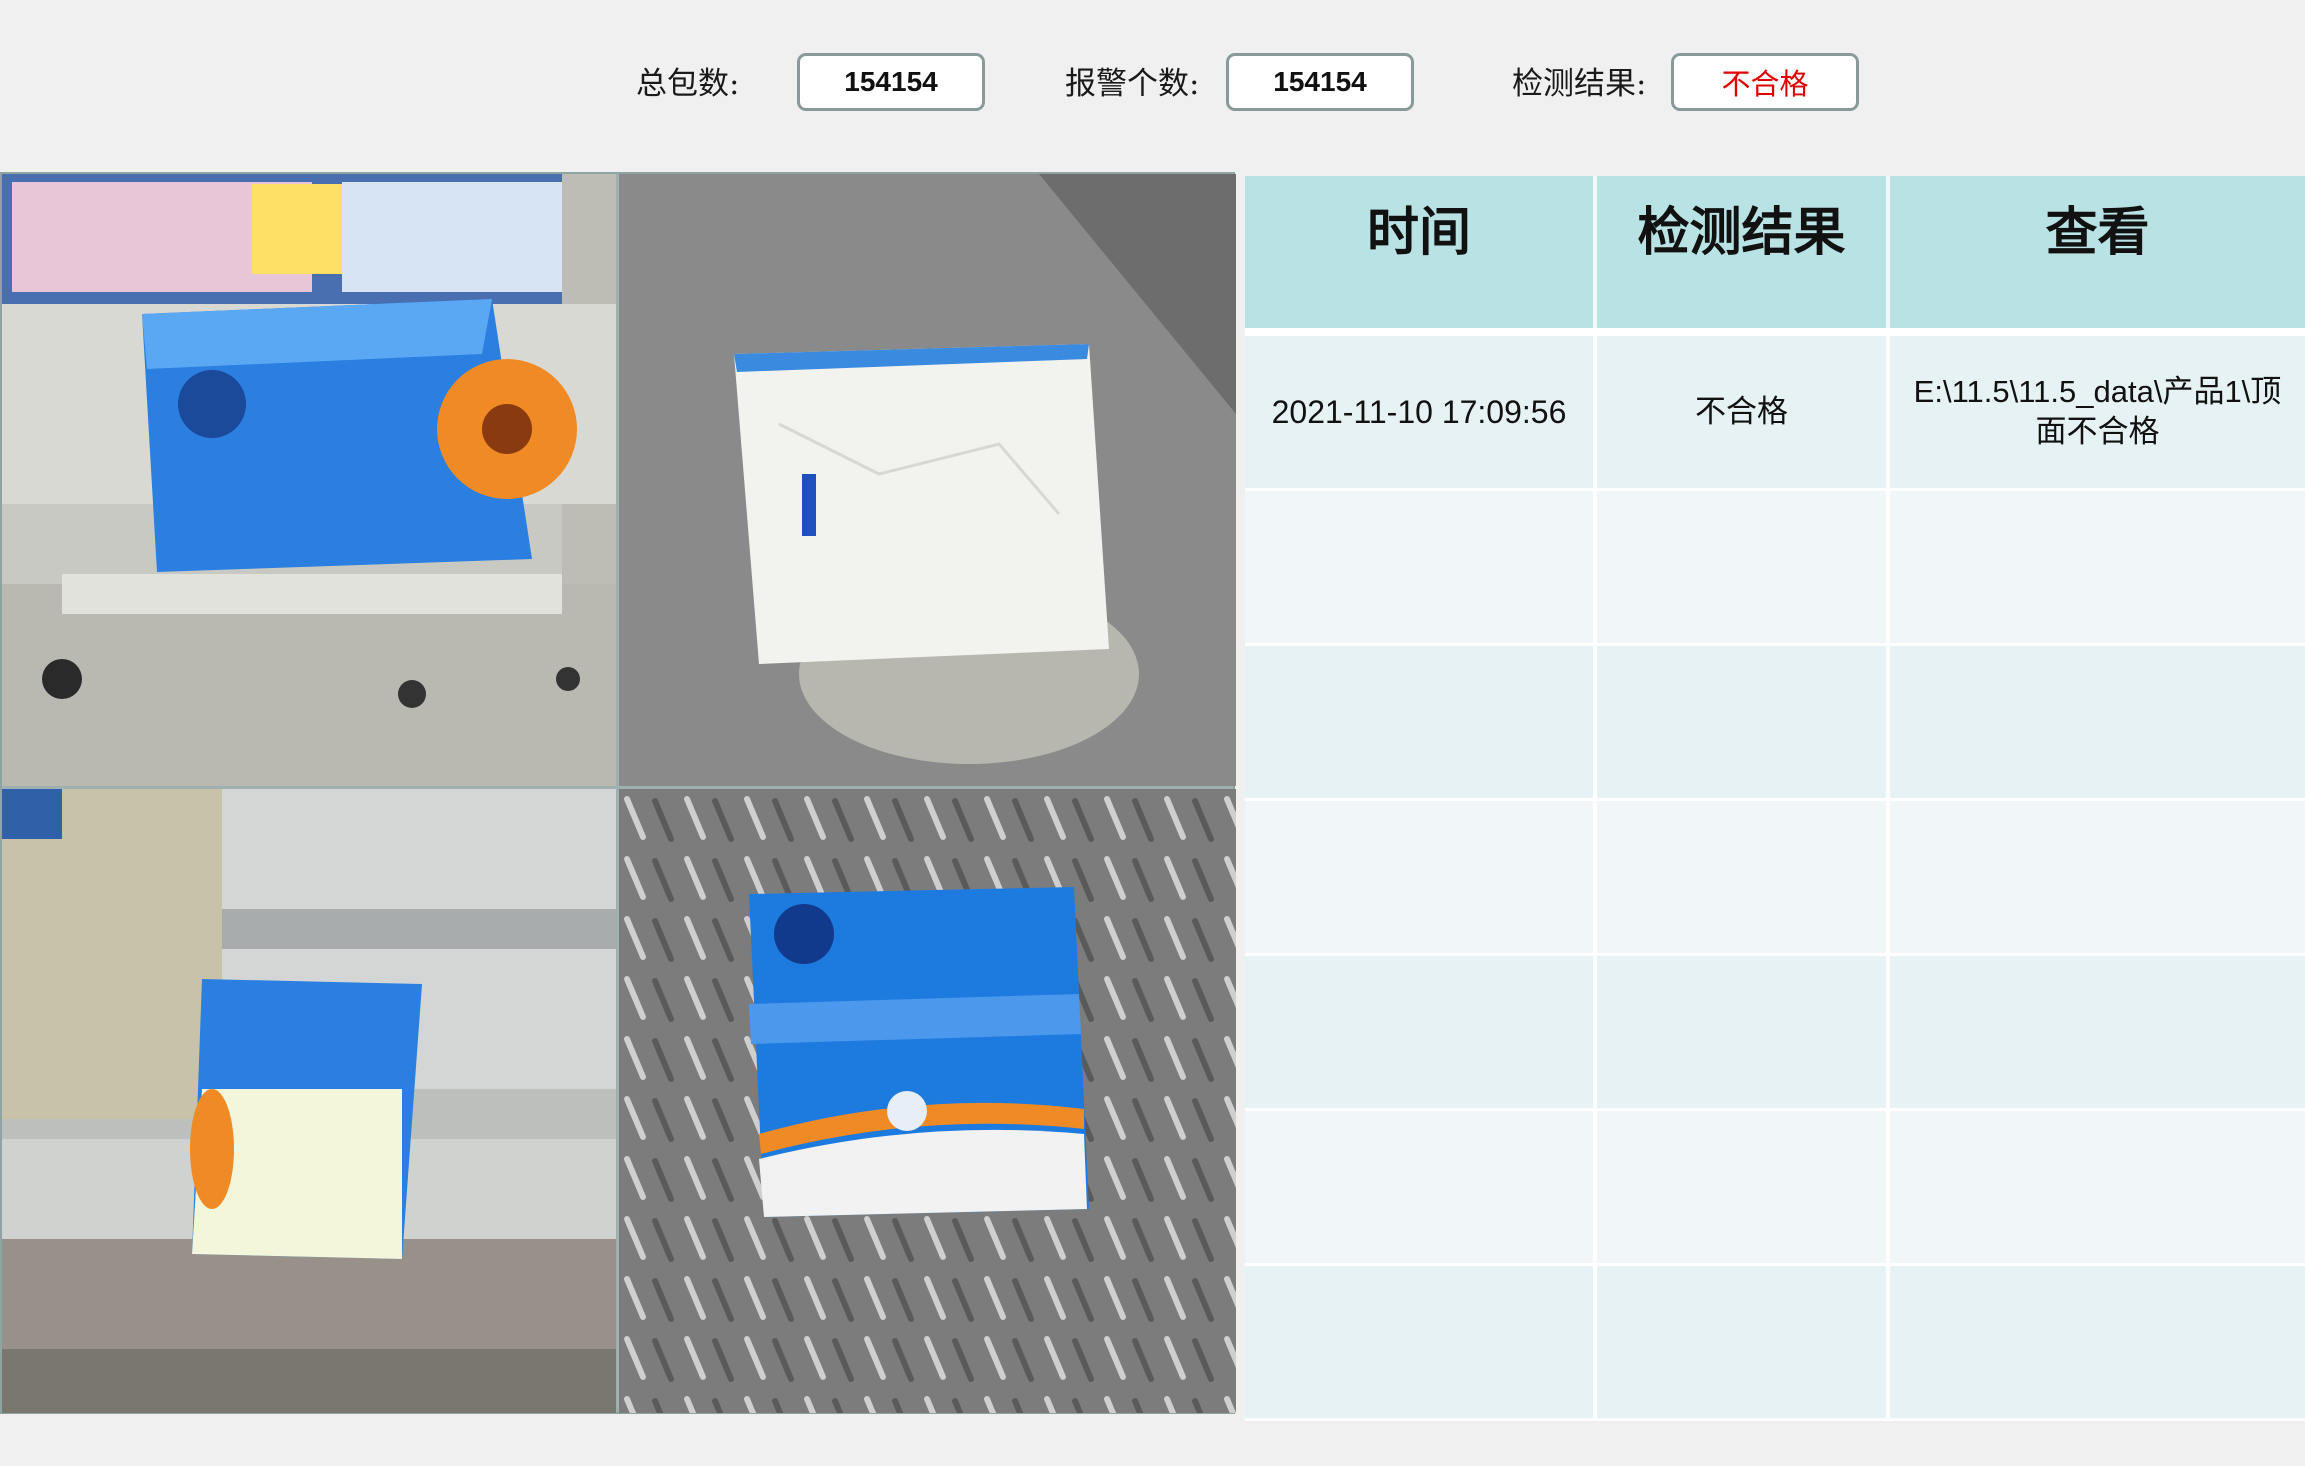 This screenshot has height=1466, width=2305. Describe the element at coordinates (2097, 252) in the screenshot. I see `header-view: 查看` at that location.